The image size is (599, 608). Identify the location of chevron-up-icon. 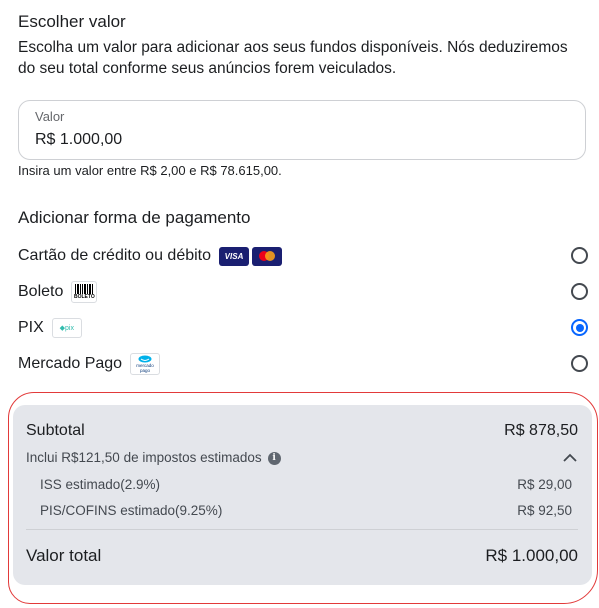
(570, 458).